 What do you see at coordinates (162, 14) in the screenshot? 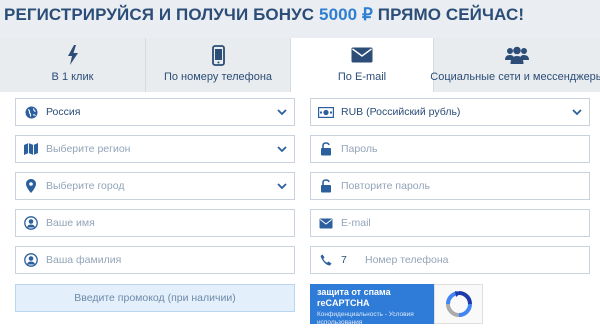
I see `title-main: РЕГИСТРИРУЙСЯ И ПОЛУЧИ БОНУС` at bounding box center [162, 14].